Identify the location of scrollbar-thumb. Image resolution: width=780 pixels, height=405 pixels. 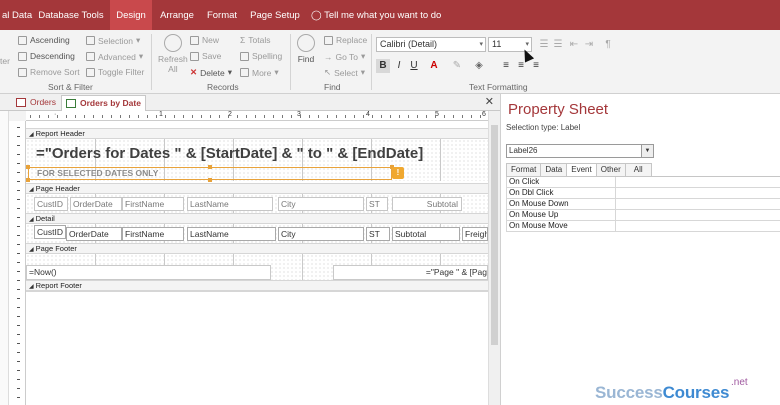
(494, 235).